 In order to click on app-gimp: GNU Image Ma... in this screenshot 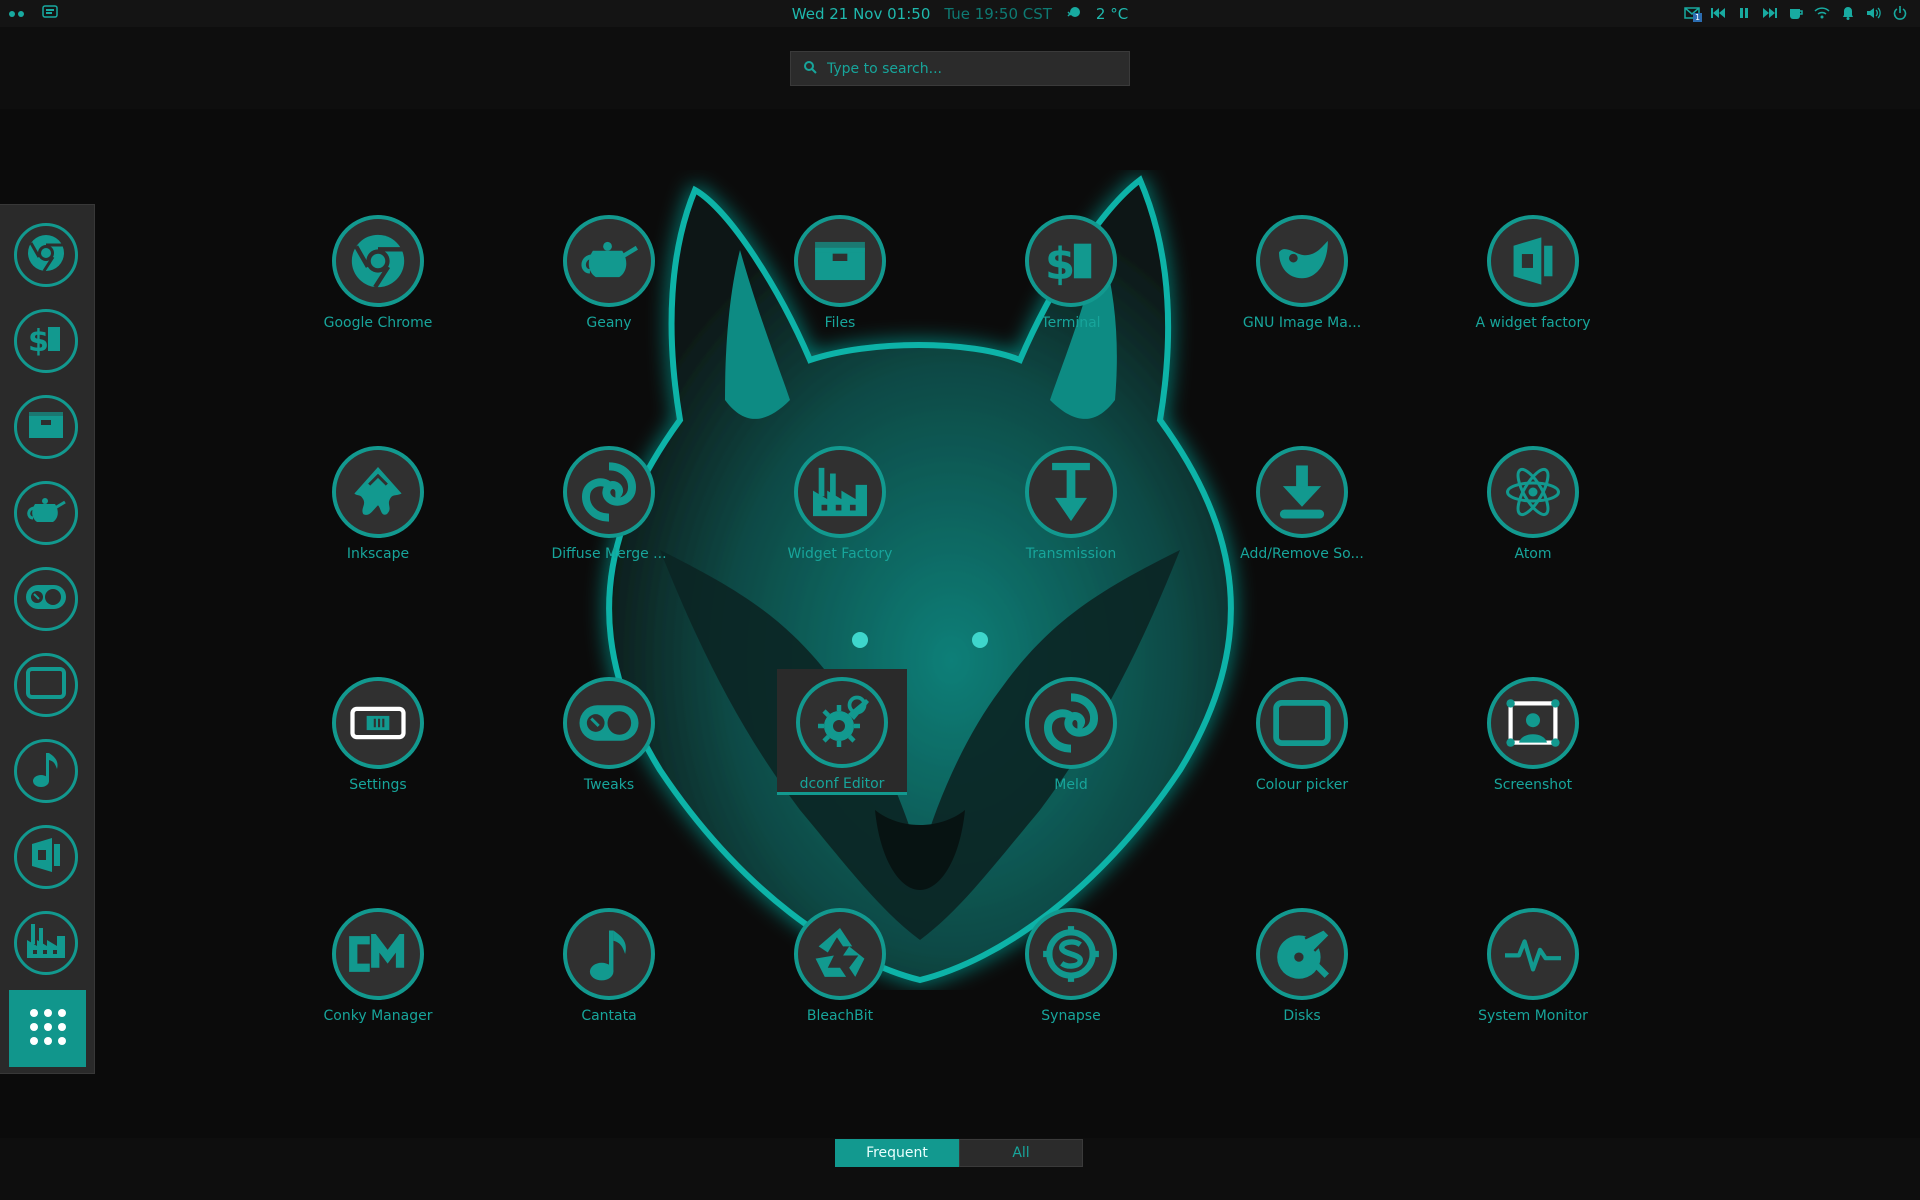, I will do `click(1302, 272)`.